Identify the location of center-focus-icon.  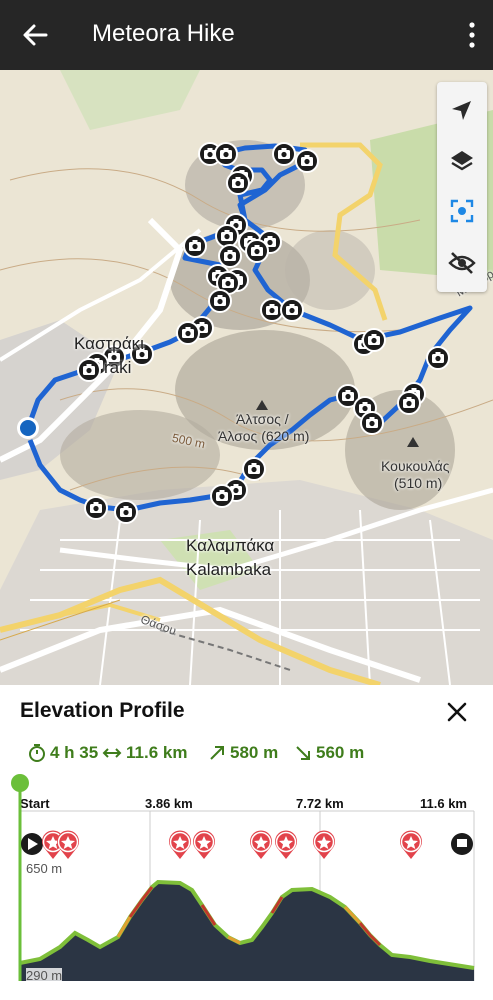
(462, 211).